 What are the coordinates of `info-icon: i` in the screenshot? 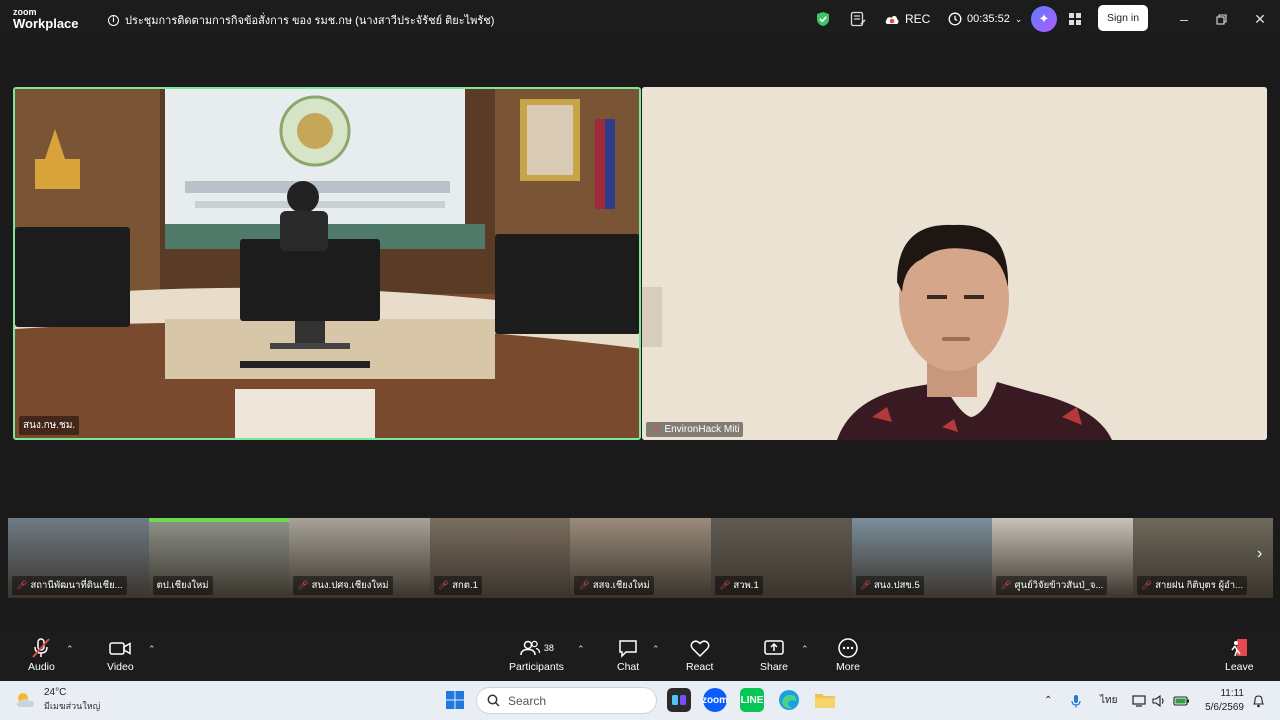 It's located at (113, 20).